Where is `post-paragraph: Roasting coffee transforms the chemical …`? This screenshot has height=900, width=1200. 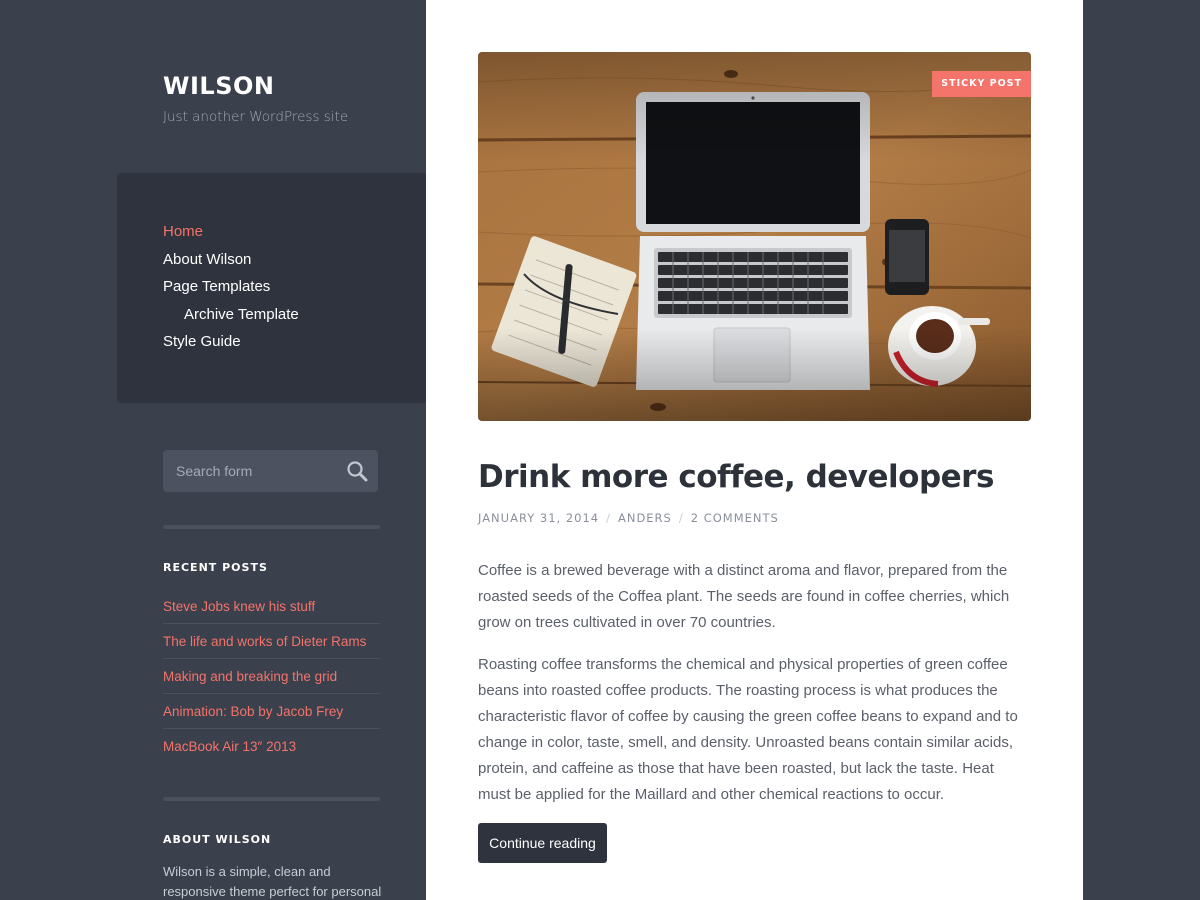
post-paragraph: Roasting coffee transforms the chemical … is located at coordinates (748, 729).